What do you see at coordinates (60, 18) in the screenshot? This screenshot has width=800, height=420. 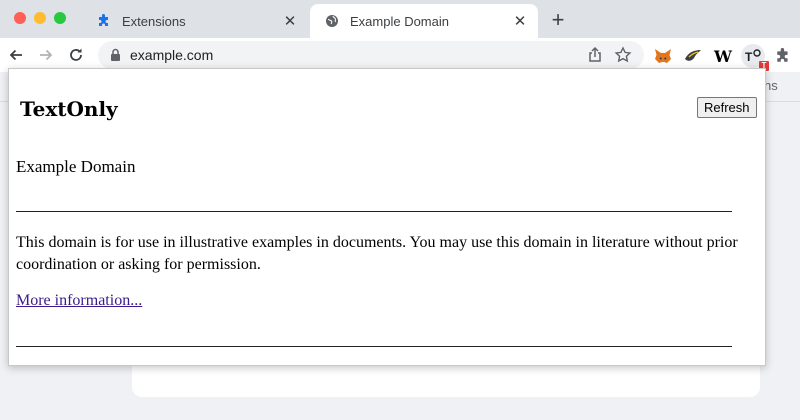 I see `window-maximize-button` at bounding box center [60, 18].